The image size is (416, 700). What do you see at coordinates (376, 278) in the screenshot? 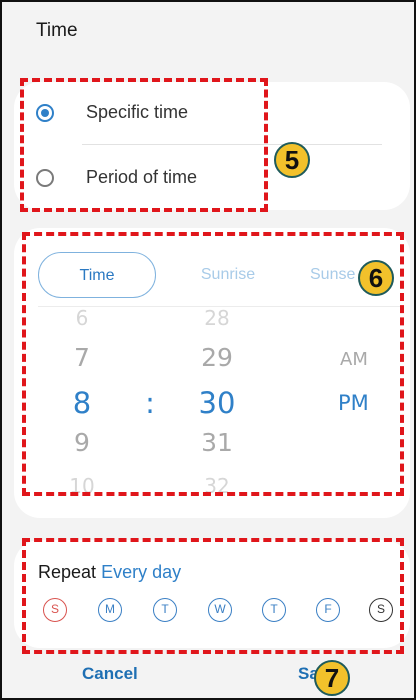
I see `annotation-badge: 6` at bounding box center [376, 278].